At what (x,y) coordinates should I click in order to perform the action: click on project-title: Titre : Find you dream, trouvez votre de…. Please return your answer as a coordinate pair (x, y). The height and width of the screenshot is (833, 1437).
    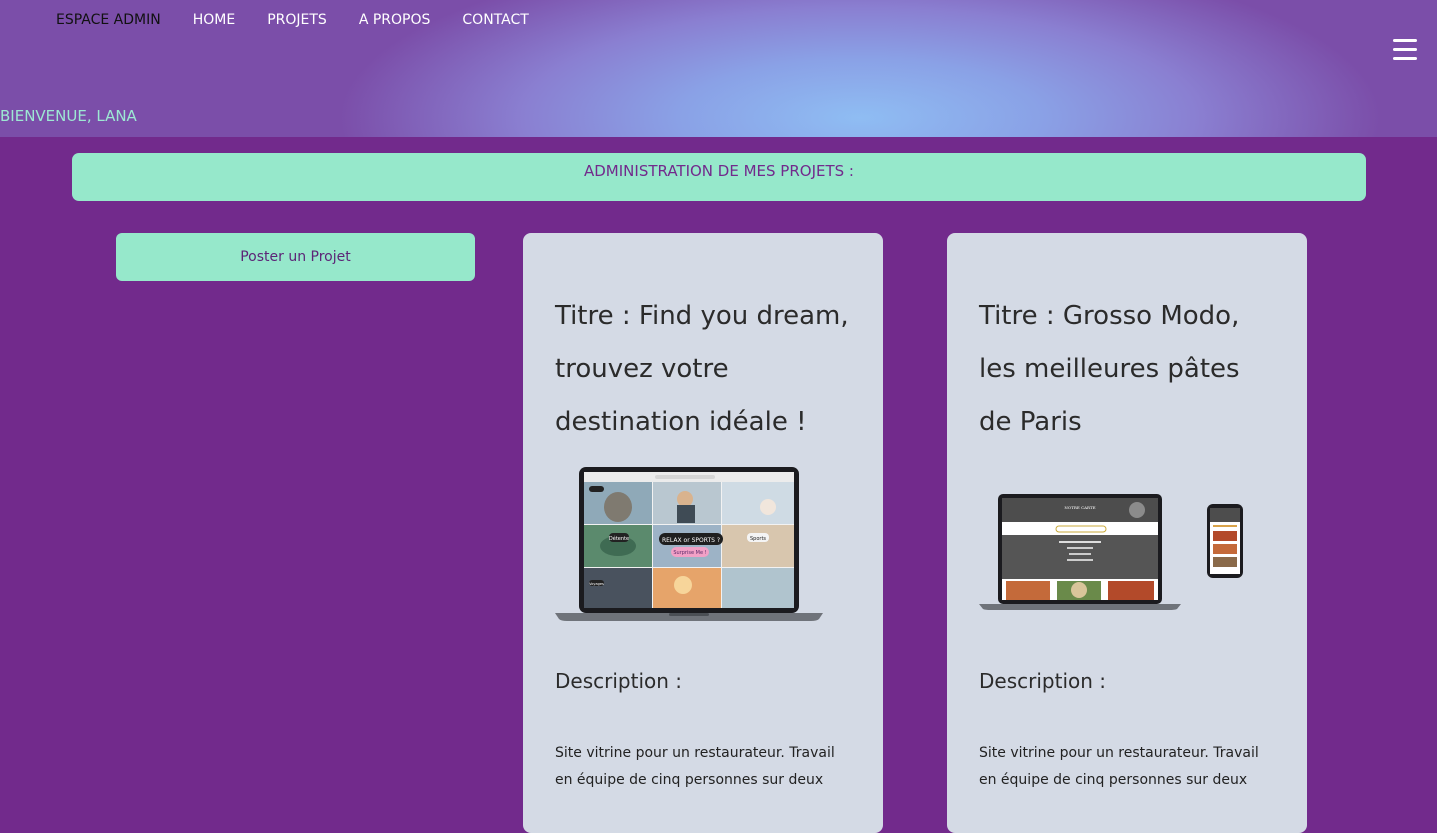
    Looking at the image, I should click on (702, 369).